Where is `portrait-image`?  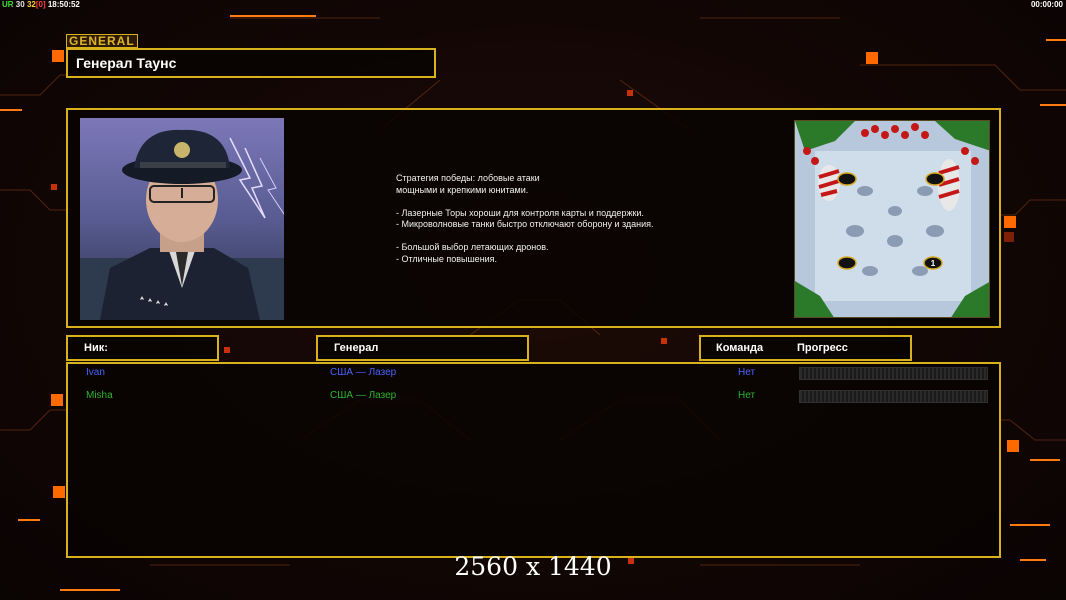
portrait-image is located at coordinates (182, 219).